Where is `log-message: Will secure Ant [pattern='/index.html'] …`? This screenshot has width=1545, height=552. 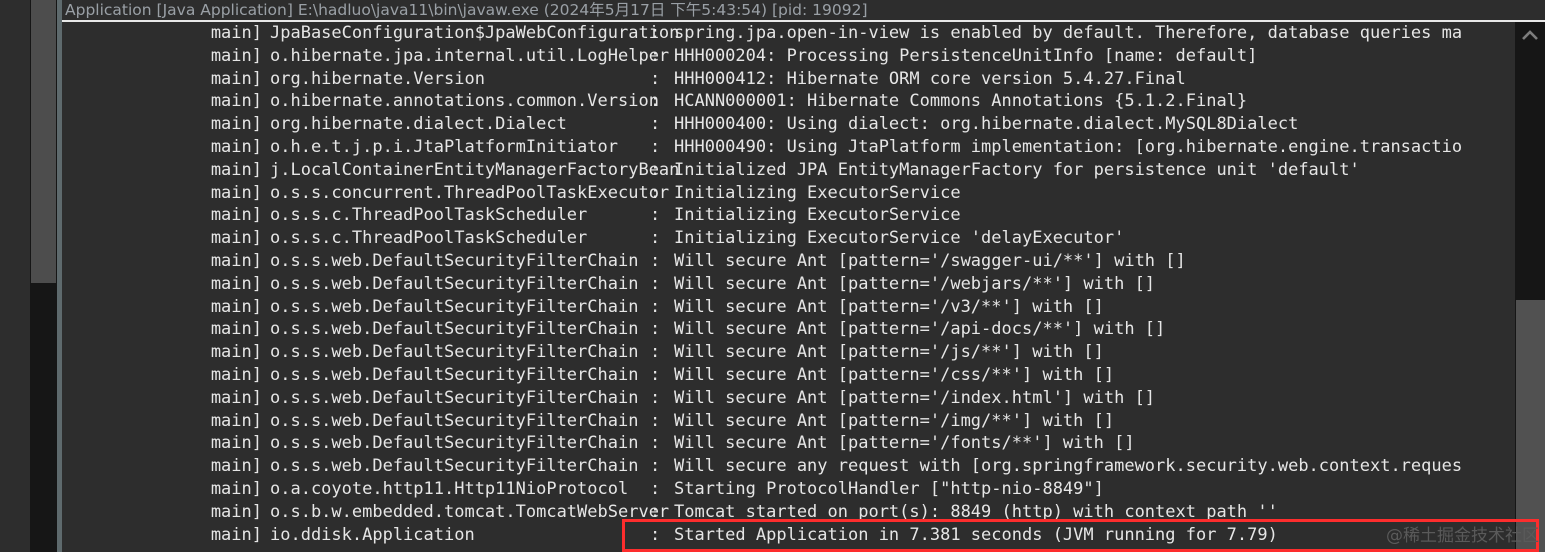
log-message: Will secure Ant [pattern='/index.html'] … is located at coordinates (915, 397).